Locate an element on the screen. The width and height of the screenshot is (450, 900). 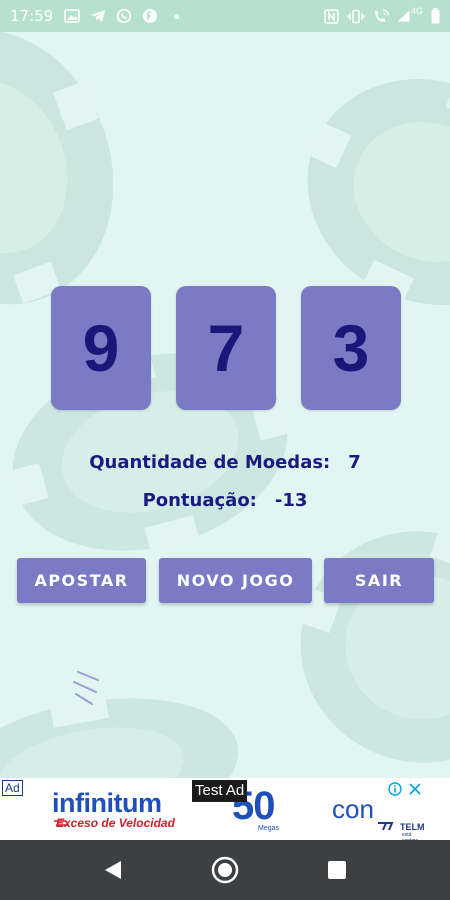
ad-unit: Megas is located at coordinates (269, 828).